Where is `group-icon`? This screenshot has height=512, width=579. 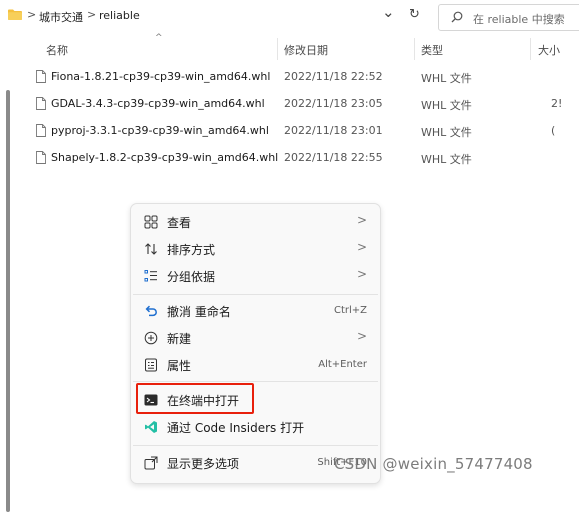
group-icon is located at coordinates (150, 276).